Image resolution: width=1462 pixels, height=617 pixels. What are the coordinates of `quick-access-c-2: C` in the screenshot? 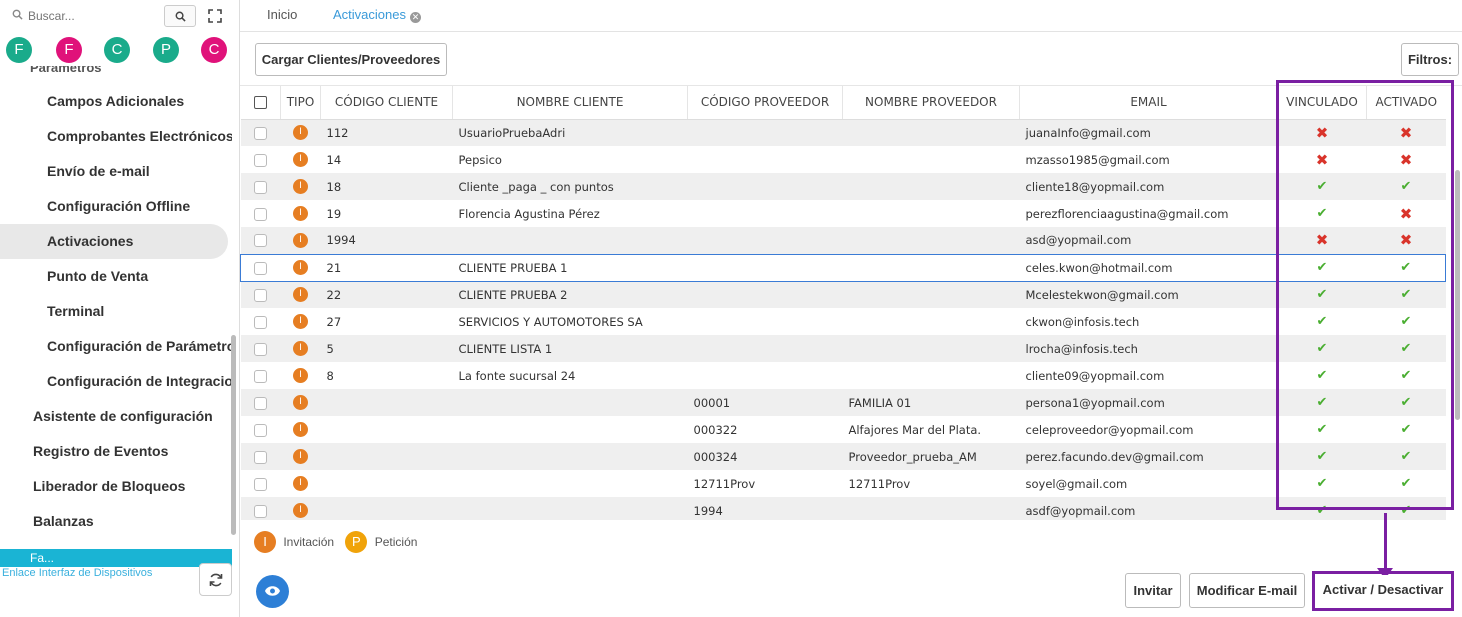 It's located at (214, 50).